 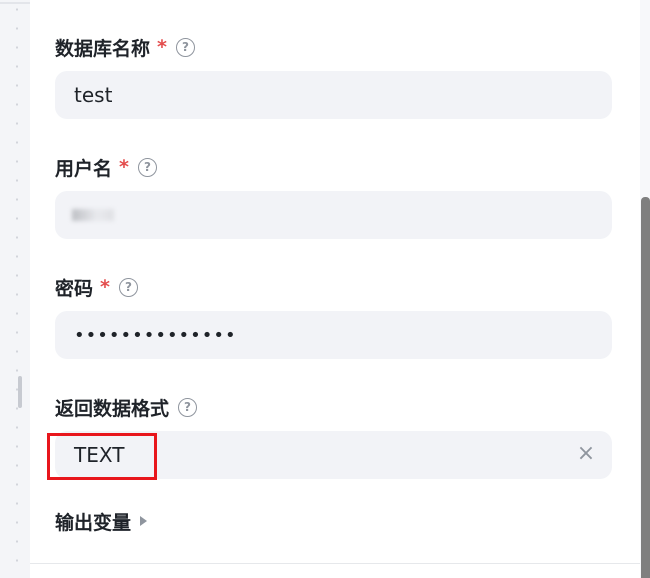 I want to click on resize-handle, so click(x=20, y=392).